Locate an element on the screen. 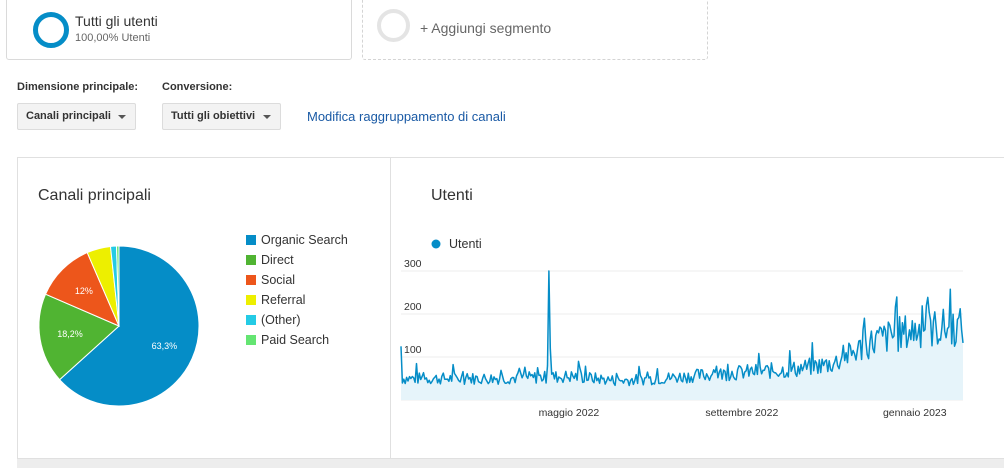 This screenshot has width=1004, height=468. y-tick-label: 200 is located at coordinates (413, 307).